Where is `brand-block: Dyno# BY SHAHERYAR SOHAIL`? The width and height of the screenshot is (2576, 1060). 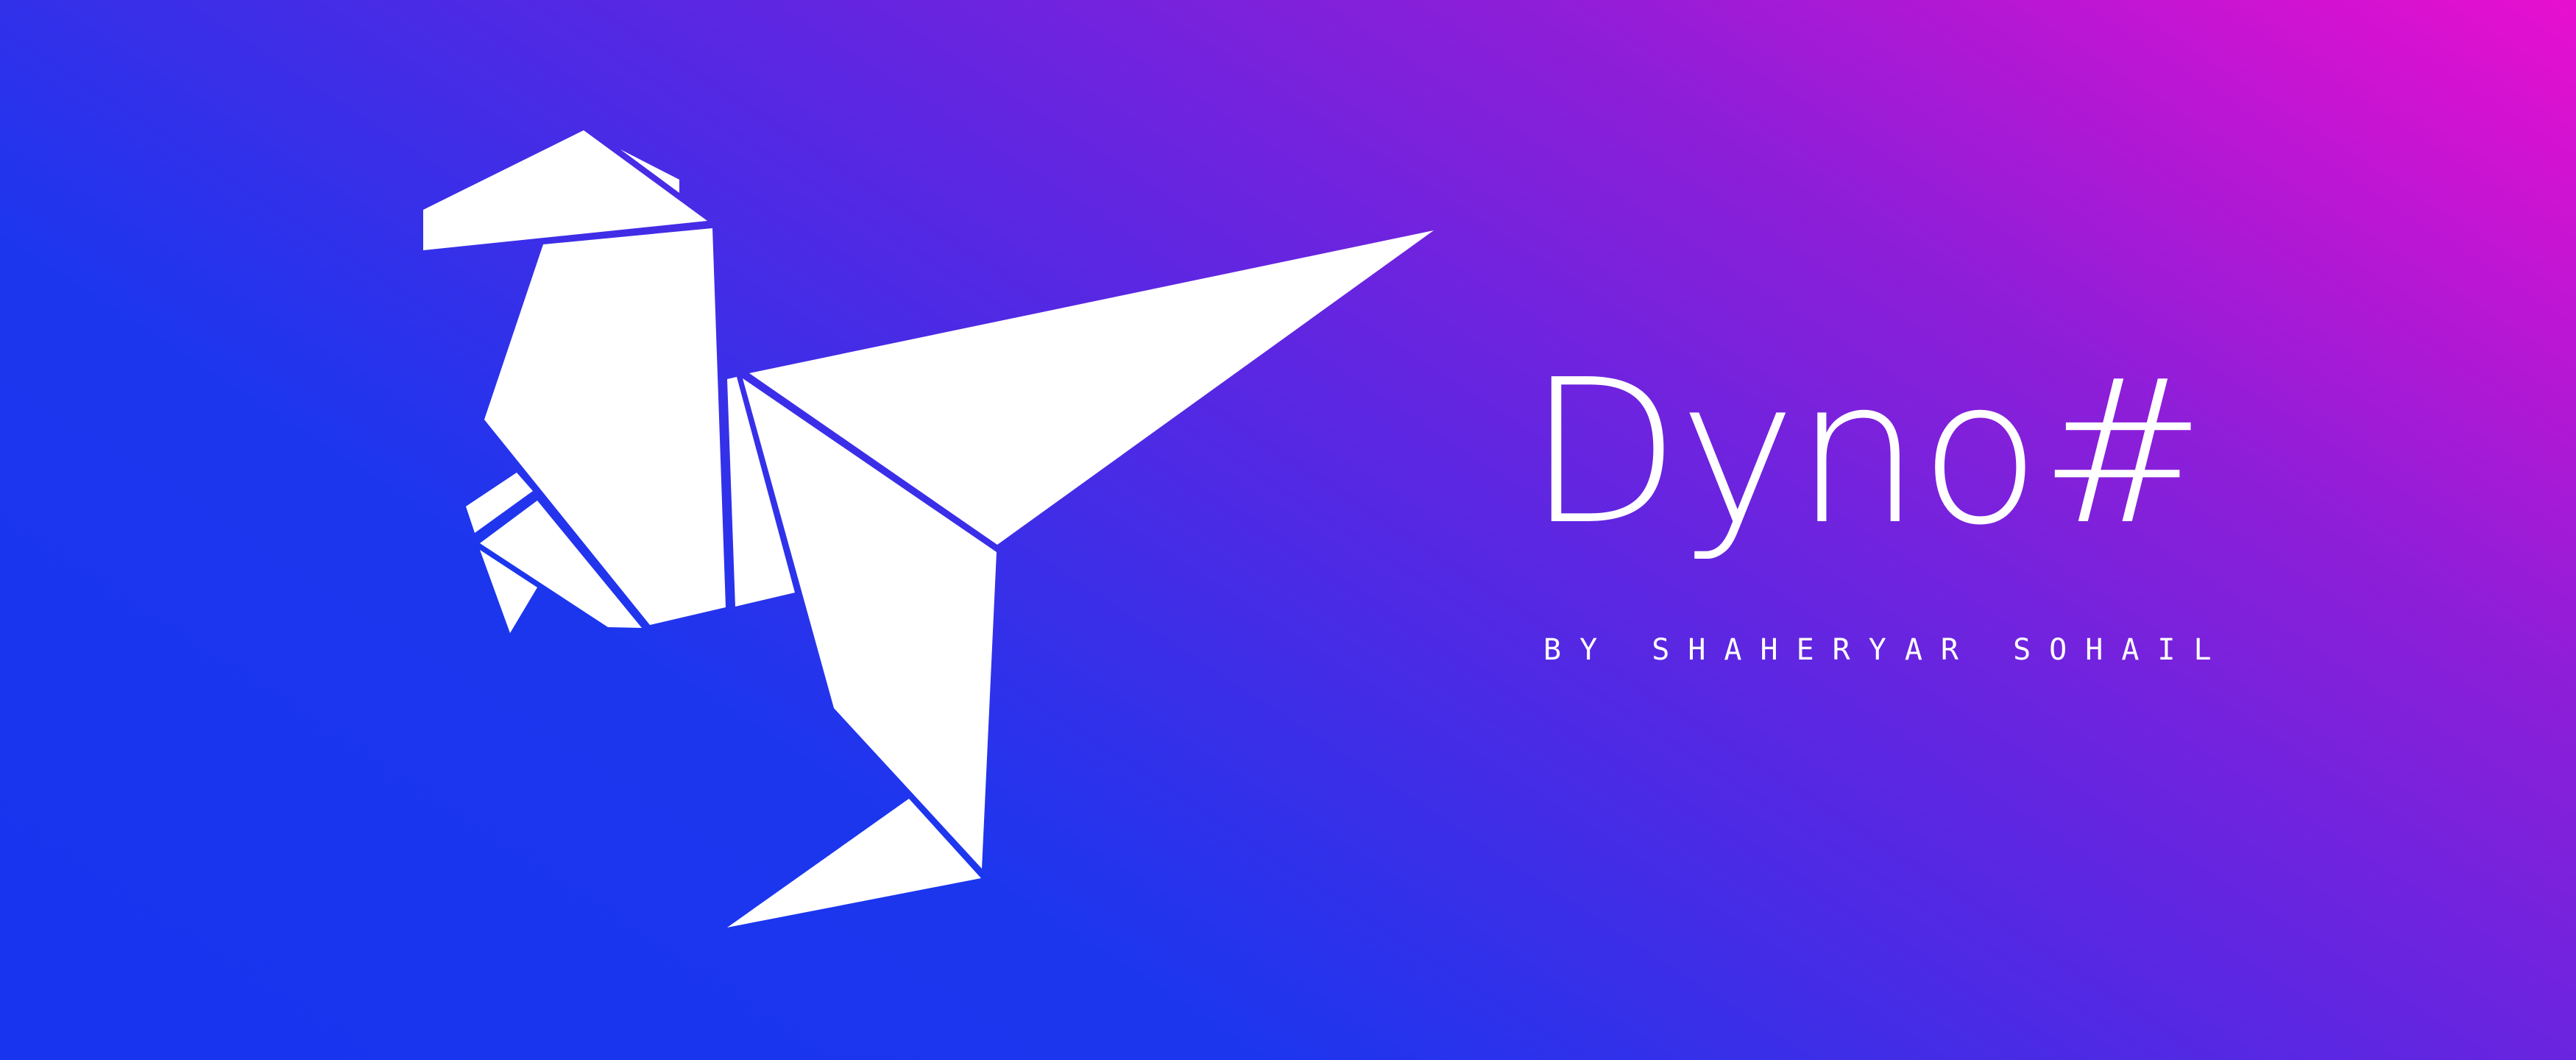 brand-block: Dyno# BY SHAHERYAR SOHAIL is located at coordinates (1895, 502).